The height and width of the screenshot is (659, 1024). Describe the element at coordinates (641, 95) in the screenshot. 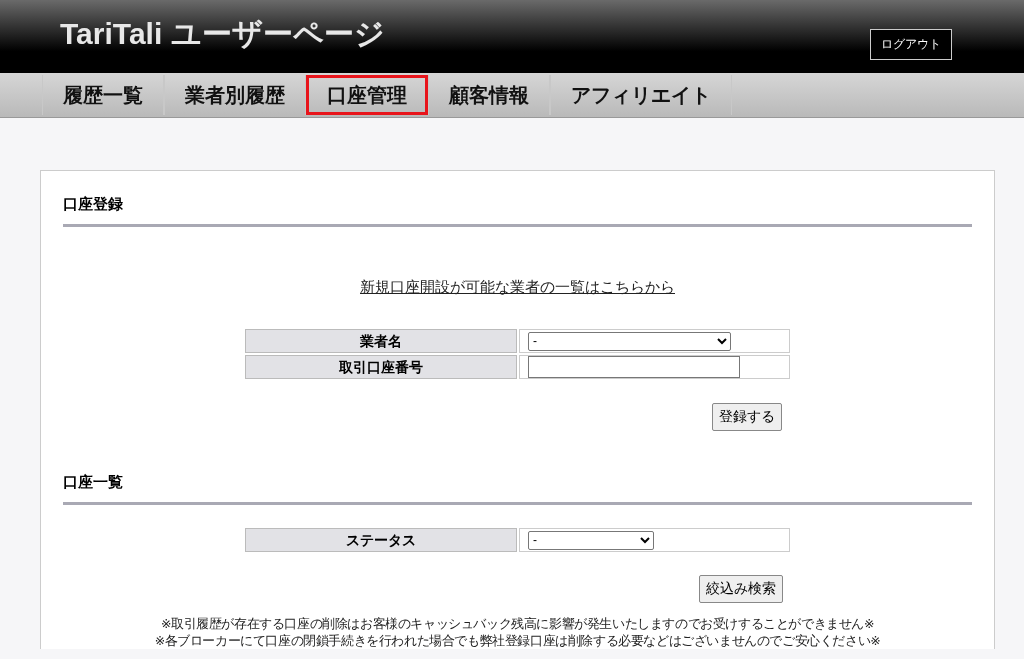

I see `nav-tab: アフィリエイト` at that location.